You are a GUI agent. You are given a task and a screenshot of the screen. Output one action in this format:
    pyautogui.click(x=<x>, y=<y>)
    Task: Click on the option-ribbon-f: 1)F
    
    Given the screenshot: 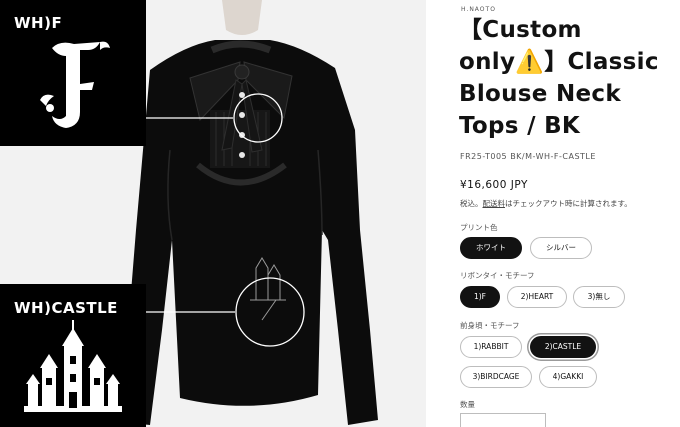 What is the action you would take?
    pyautogui.click(x=480, y=297)
    